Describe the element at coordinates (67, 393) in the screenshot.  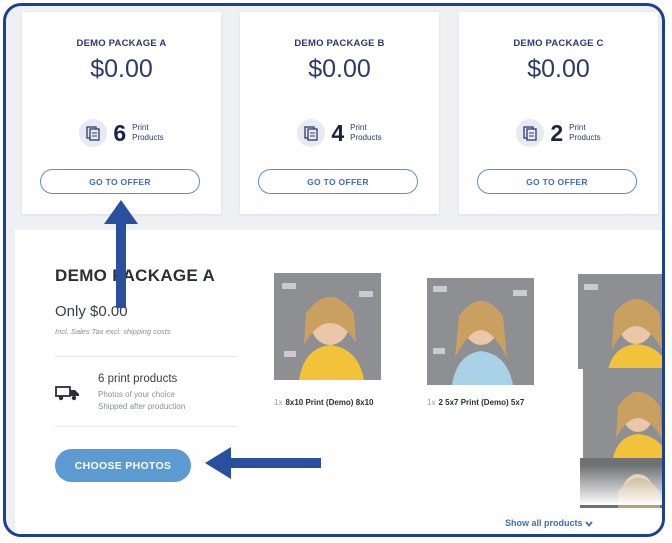
I see `delivery-truck-icon` at that location.